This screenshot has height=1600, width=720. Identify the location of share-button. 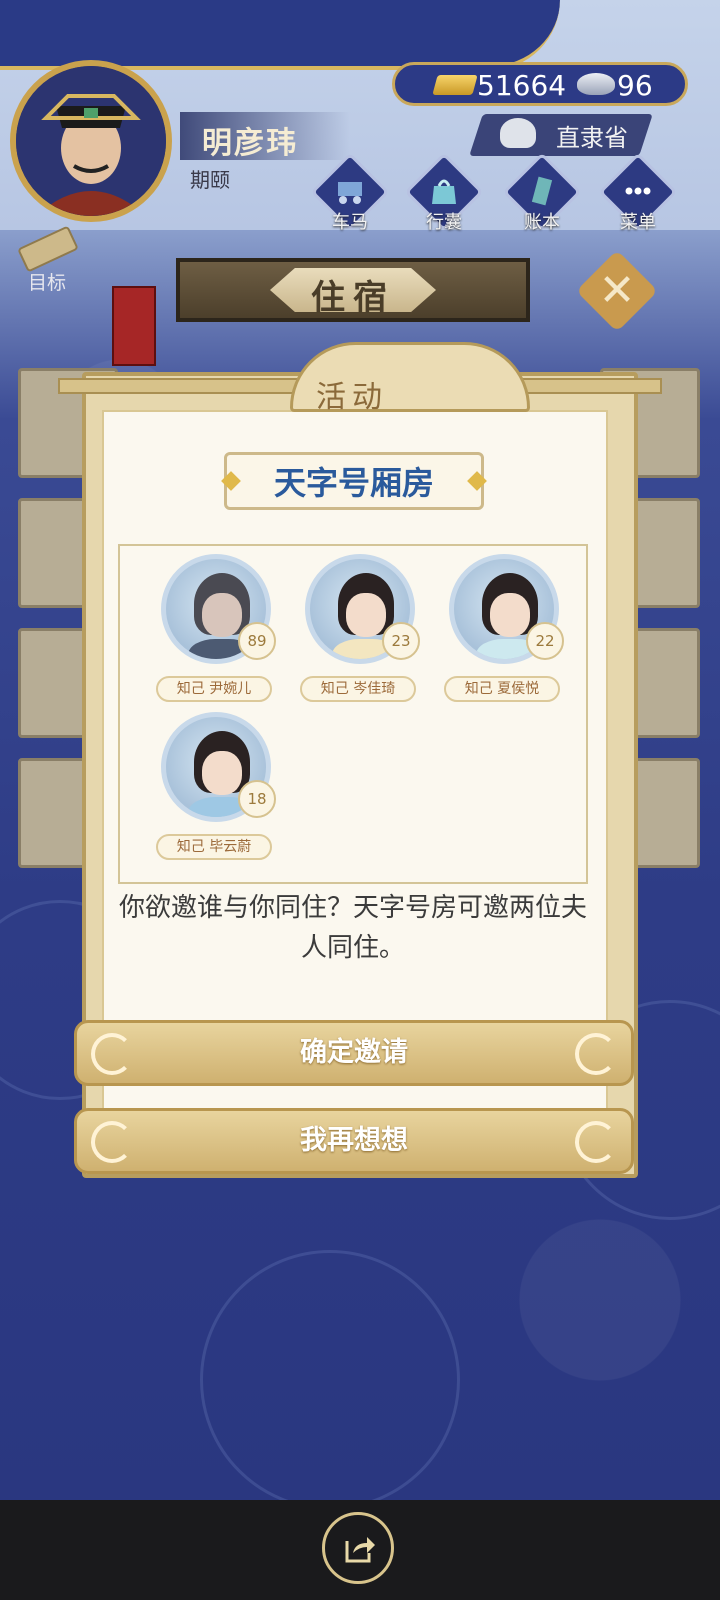
(358, 1548).